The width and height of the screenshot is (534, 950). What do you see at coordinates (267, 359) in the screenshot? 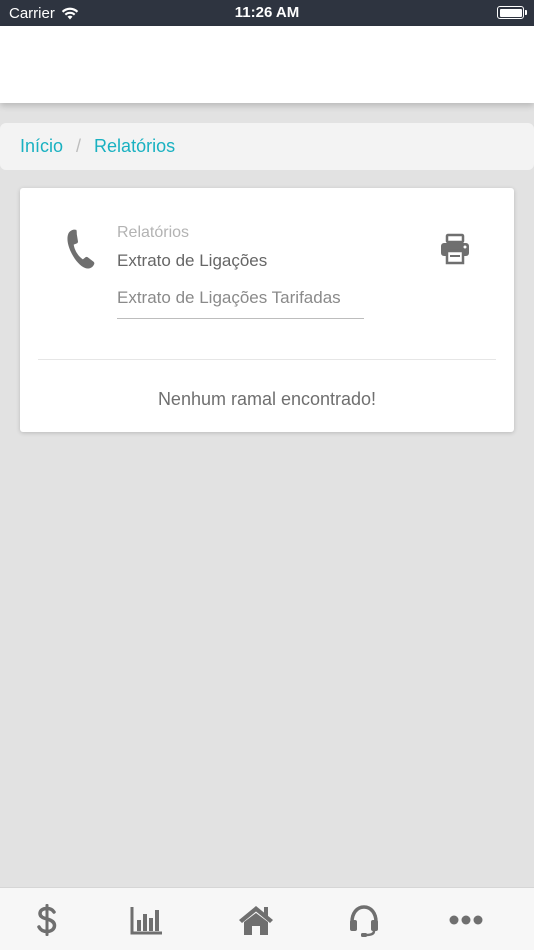
I see `card-divider` at bounding box center [267, 359].